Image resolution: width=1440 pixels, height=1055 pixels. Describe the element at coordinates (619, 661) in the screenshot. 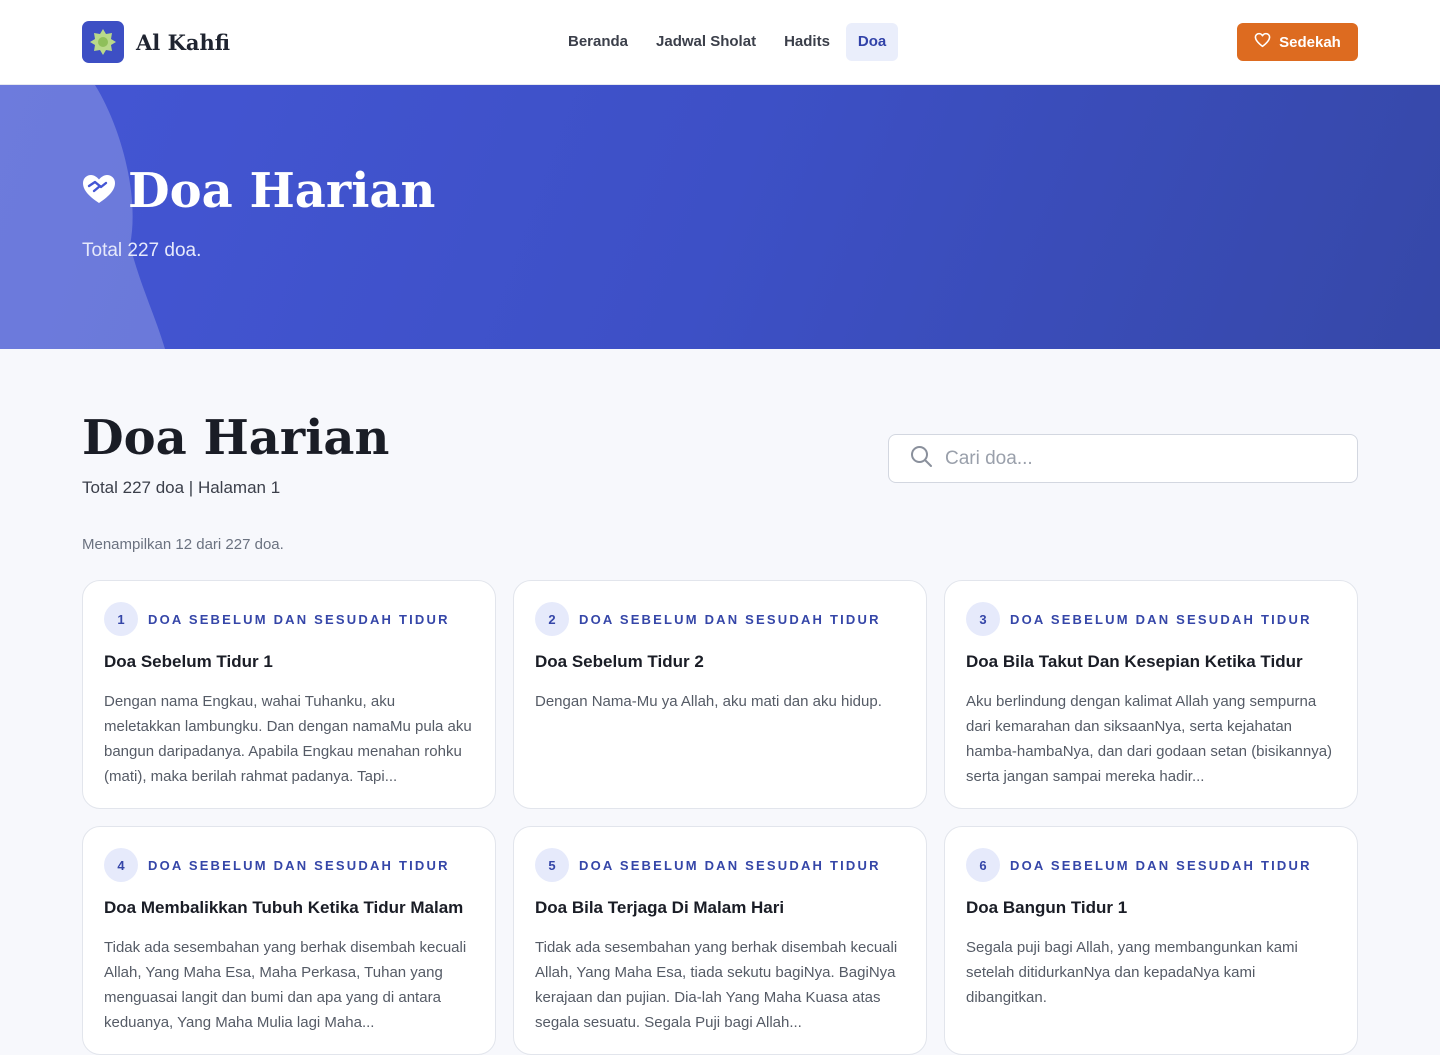

I see `card-title: Doa Sebelum Tidur 2` at that location.